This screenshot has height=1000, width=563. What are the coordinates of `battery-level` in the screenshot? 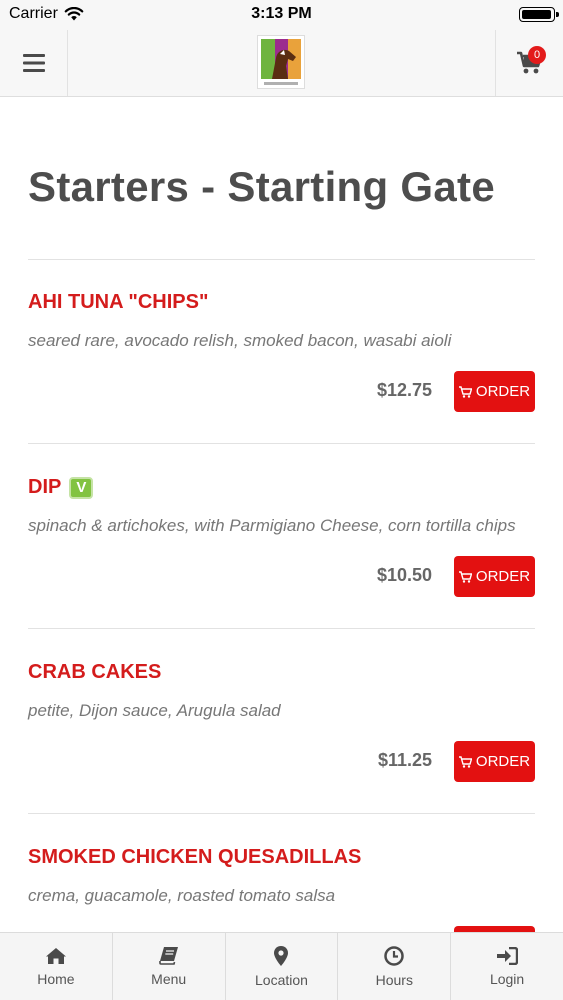 It's located at (536, 14).